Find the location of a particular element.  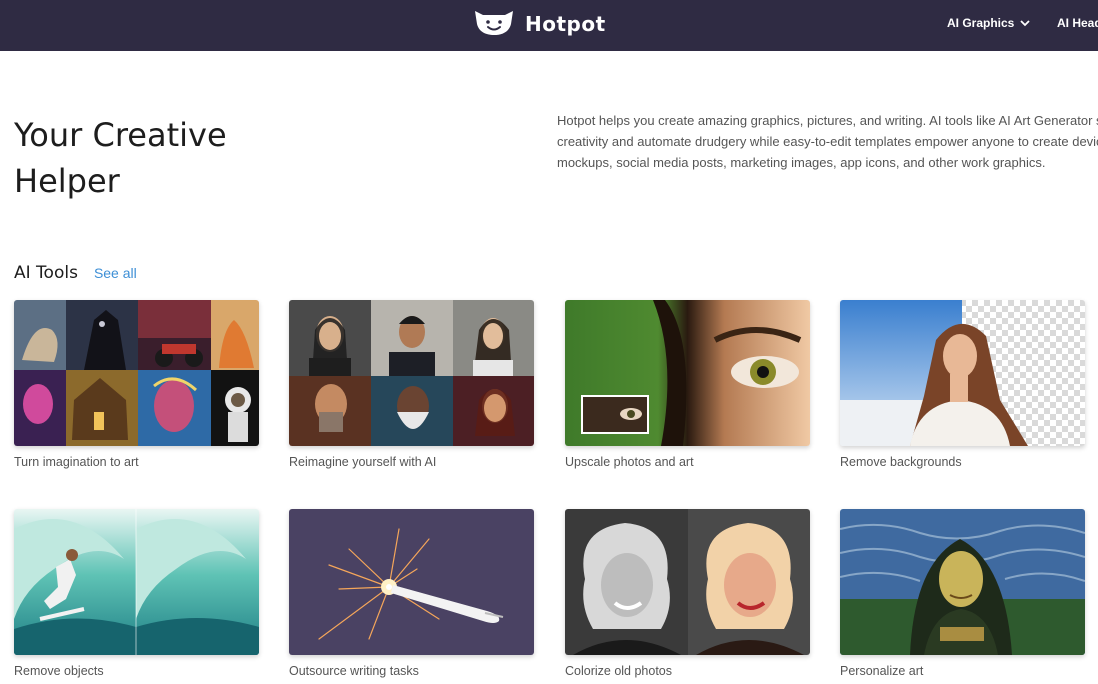

top-navigation-bar: Hotpot AI Graphics AI Head is located at coordinates (549, 25).